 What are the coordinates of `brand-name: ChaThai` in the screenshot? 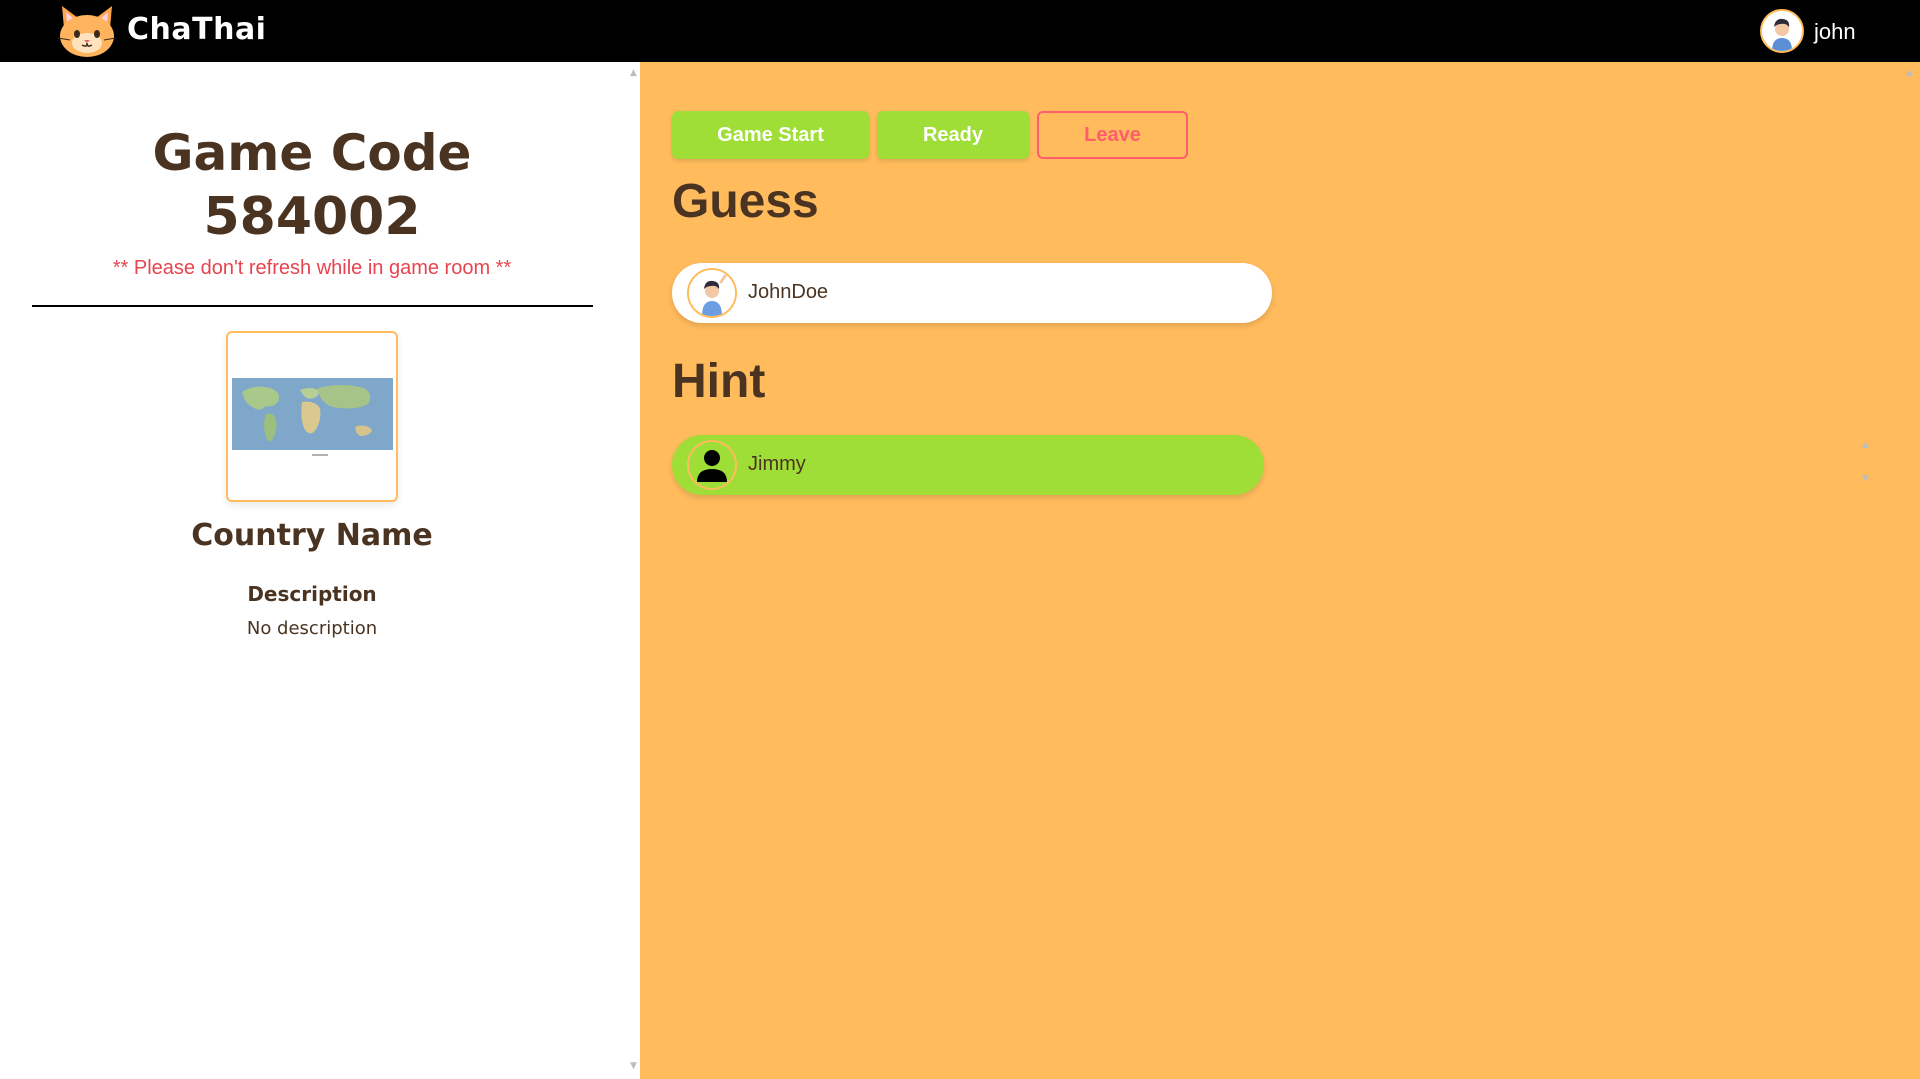 It's located at (196, 29).